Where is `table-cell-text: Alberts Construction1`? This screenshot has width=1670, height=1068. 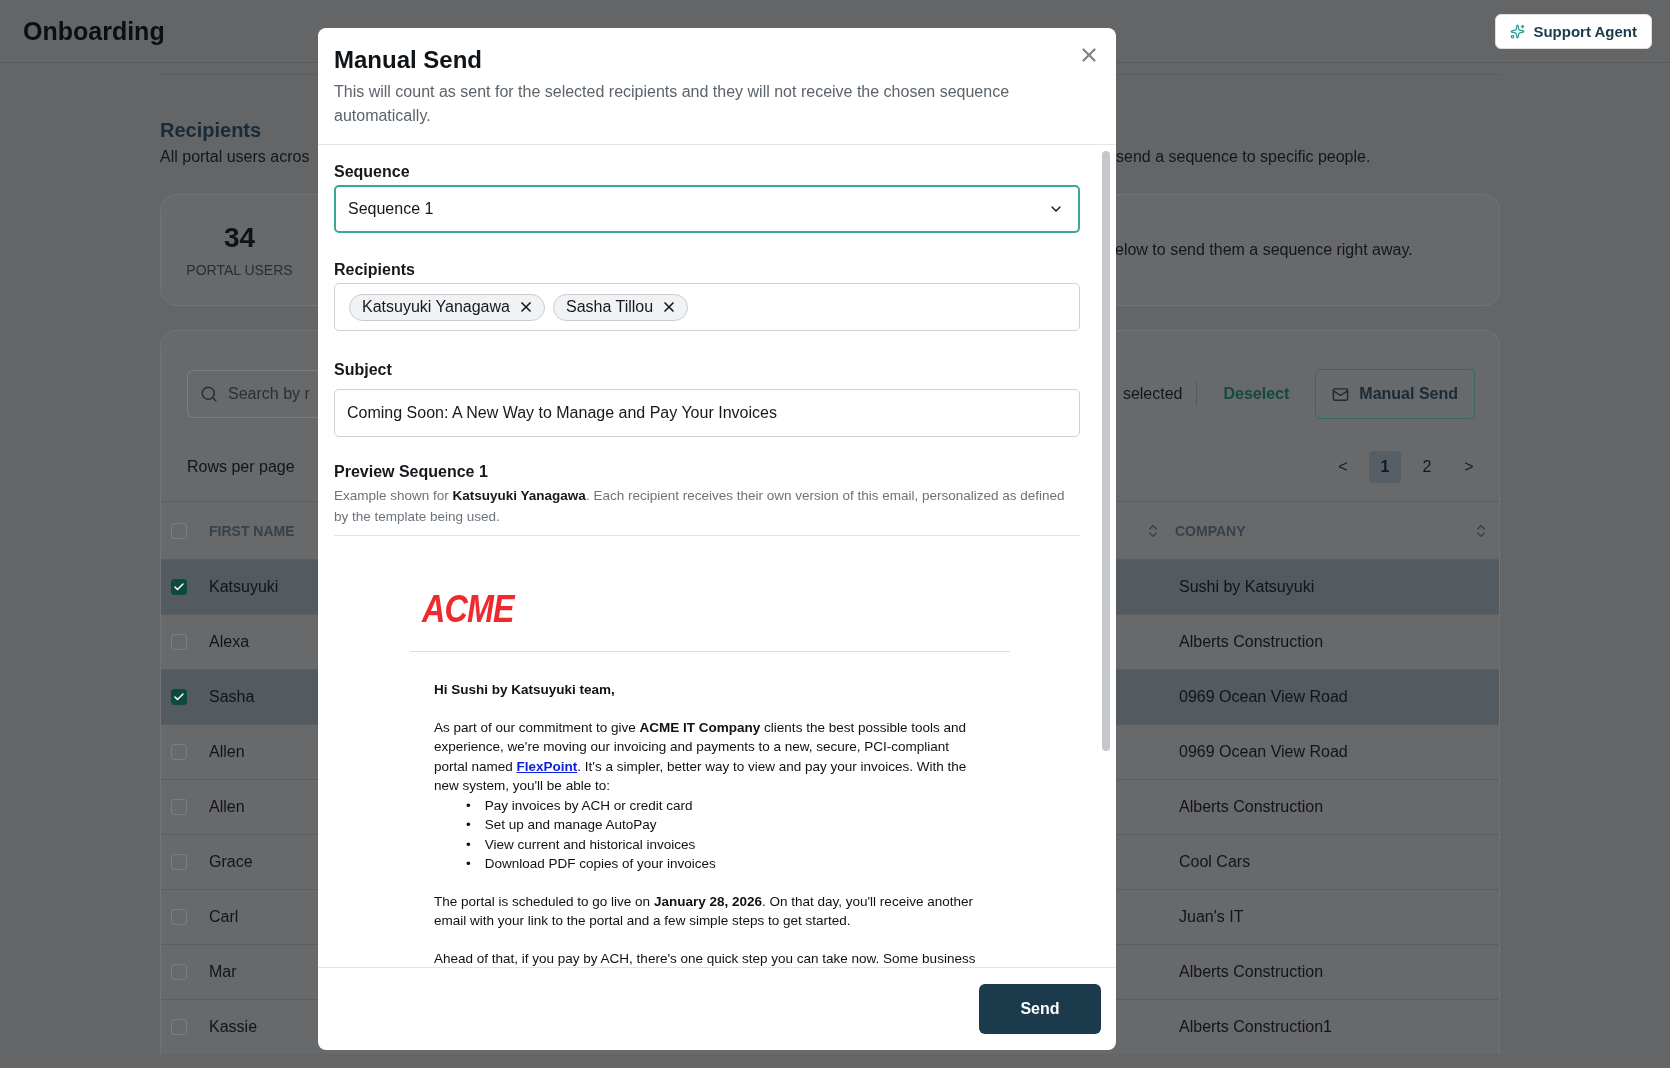
table-cell-text: Alberts Construction1 is located at coordinates (1255, 1027).